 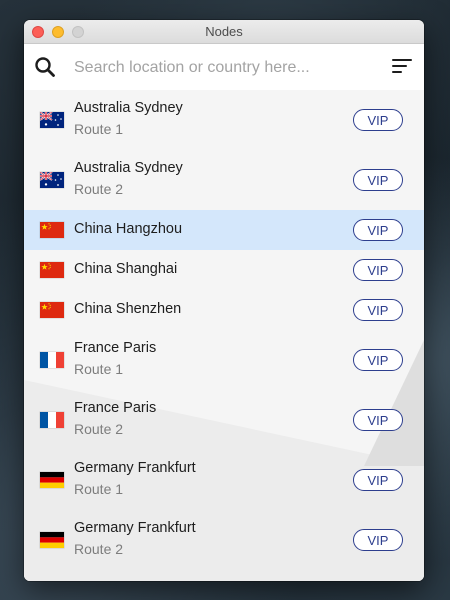 I want to click on node-row: China Shenzhen VIP, so click(x=224, y=310).